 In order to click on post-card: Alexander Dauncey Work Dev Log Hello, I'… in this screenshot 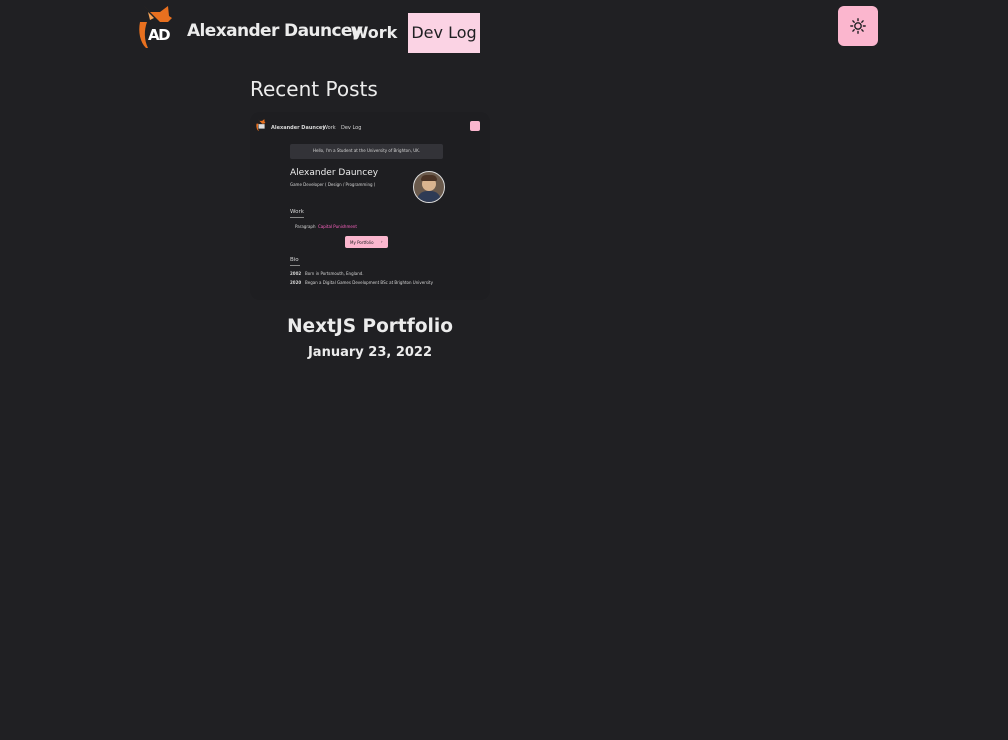, I will do `click(370, 236)`.